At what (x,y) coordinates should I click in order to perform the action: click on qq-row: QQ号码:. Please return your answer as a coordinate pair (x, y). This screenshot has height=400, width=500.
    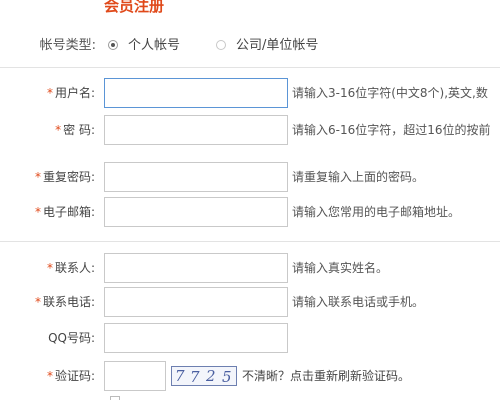
    Looking at the image, I should click on (250, 338).